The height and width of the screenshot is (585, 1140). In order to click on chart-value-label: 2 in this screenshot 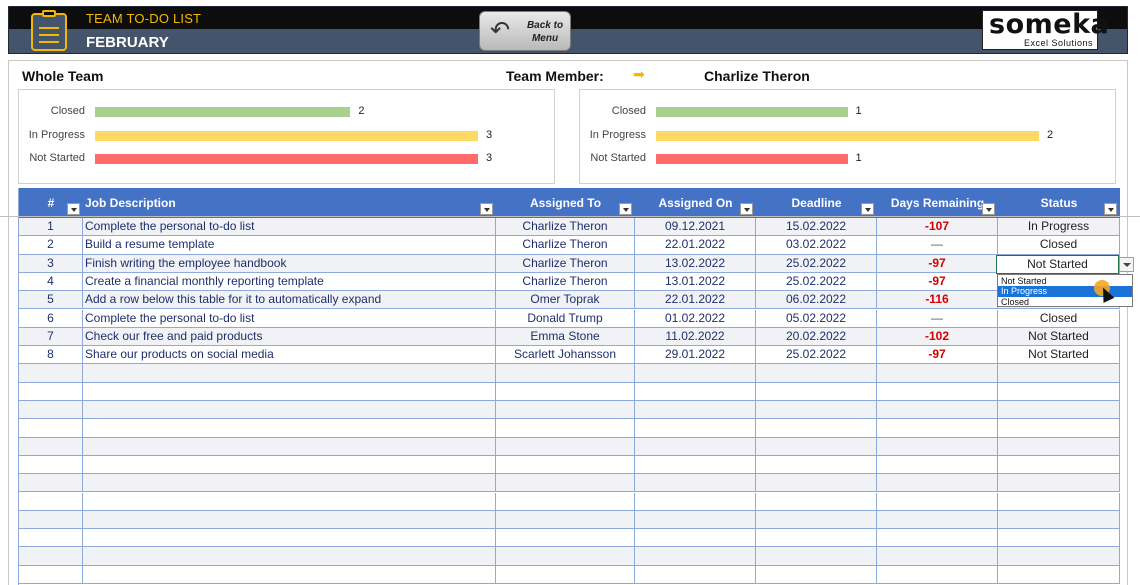, I will do `click(1050, 134)`.